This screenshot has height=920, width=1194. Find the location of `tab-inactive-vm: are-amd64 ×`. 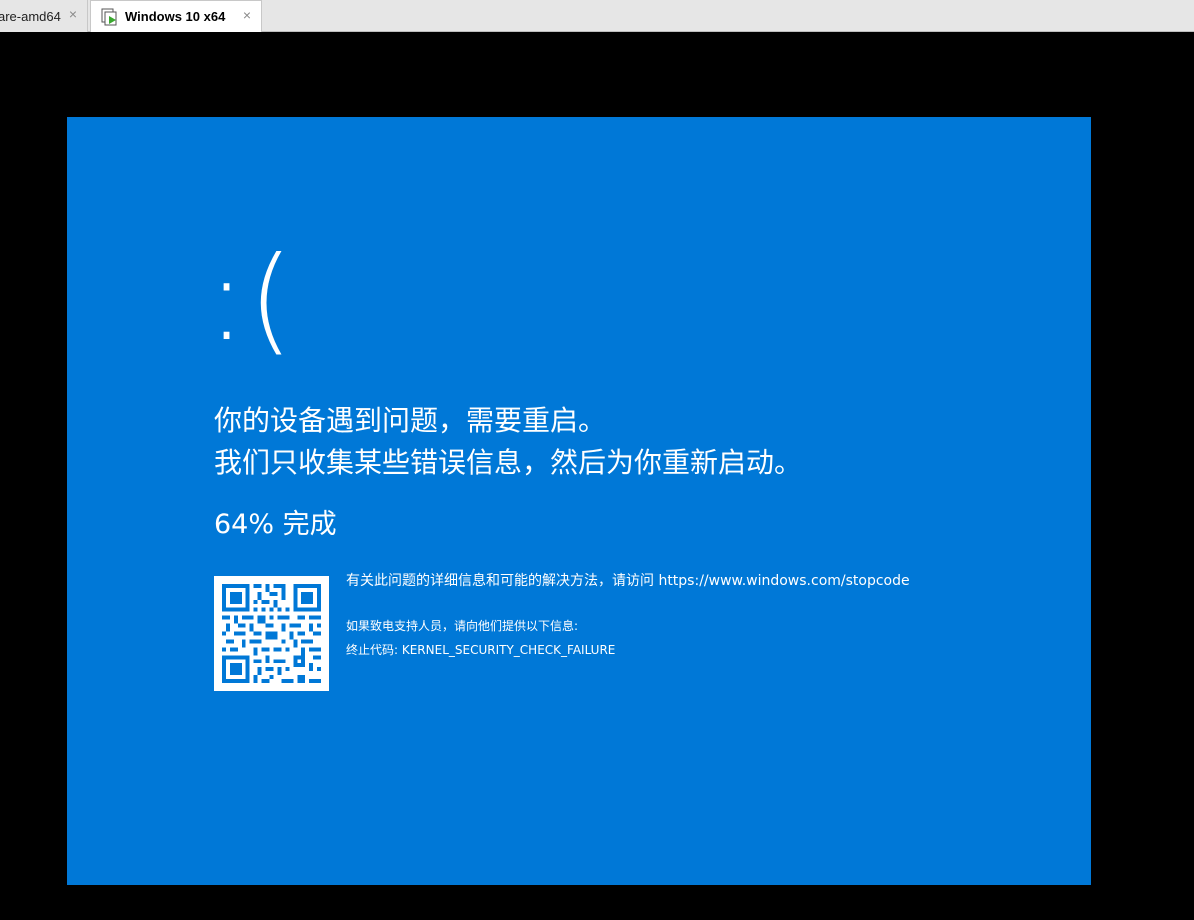

tab-inactive-vm: are-amd64 × is located at coordinates (44, 16).